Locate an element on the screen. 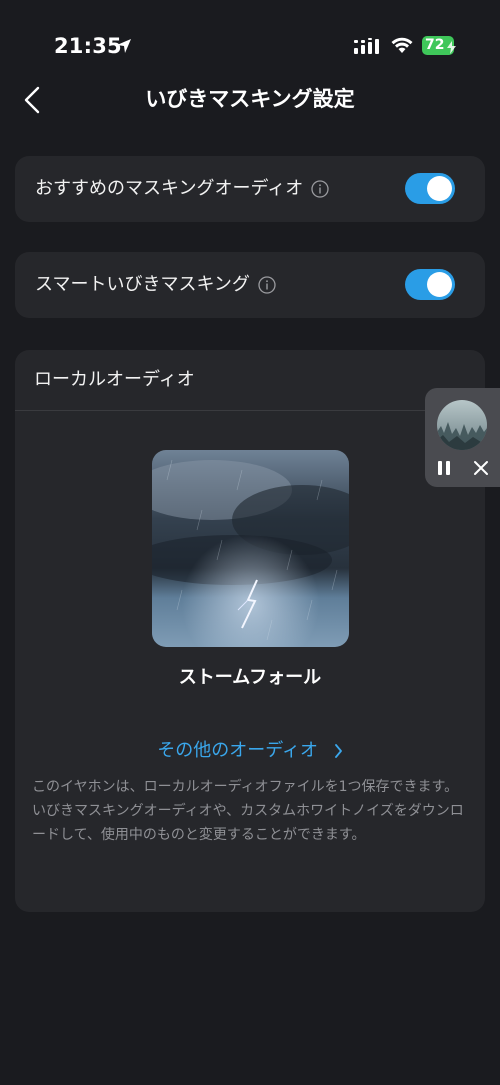  recommended-masking-audio-toggle is located at coordinates (430, 188).